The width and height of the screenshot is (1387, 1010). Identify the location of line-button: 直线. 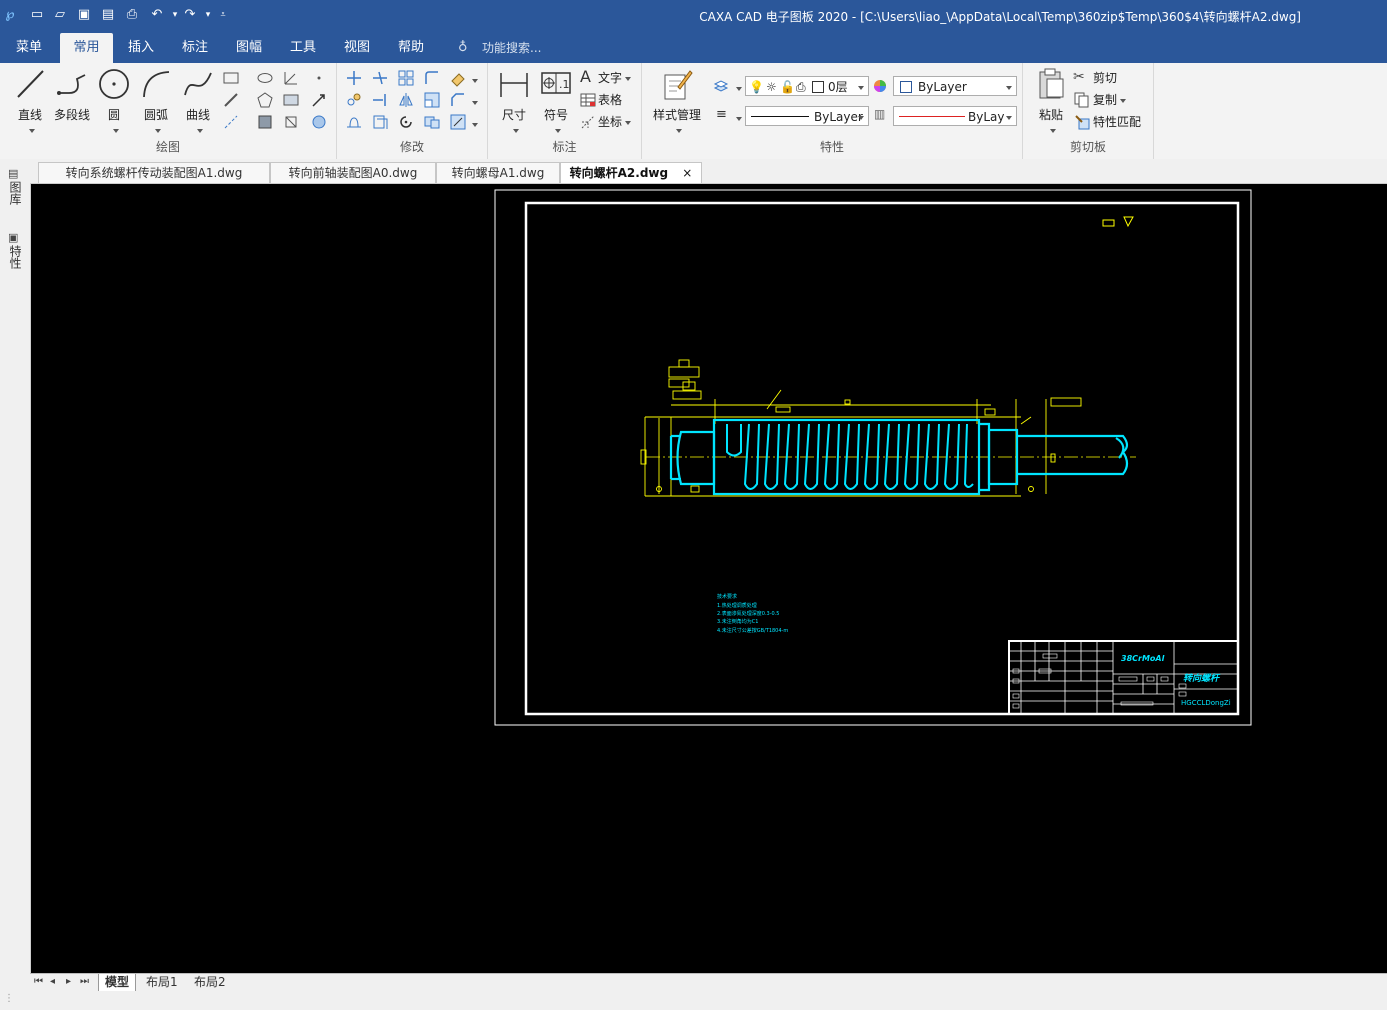
(30, 102).